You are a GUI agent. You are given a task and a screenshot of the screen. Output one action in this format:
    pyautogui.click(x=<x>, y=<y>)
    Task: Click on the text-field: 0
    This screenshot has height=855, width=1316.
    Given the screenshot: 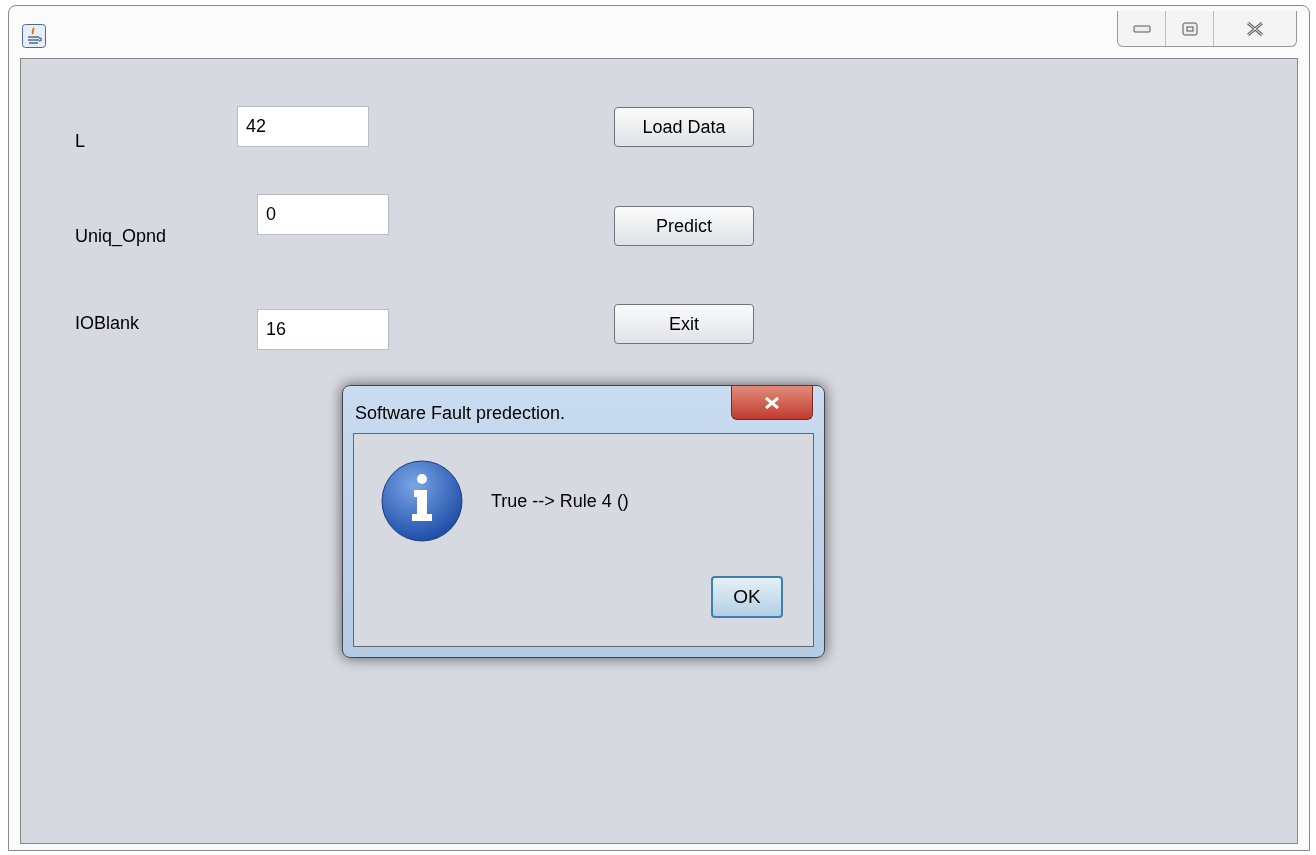 What is the action you would take?
    pyautogui.click(x=323, y=214)
    